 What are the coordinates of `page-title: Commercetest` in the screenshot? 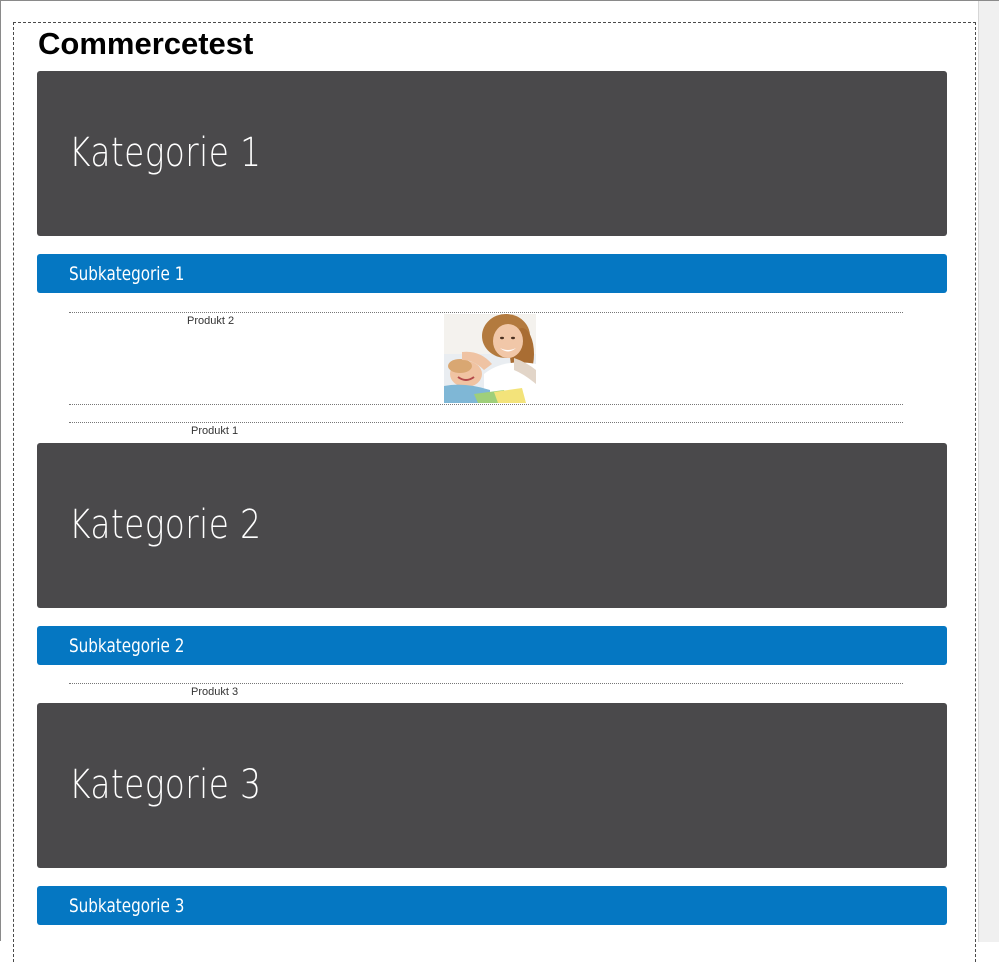 It's located at (146, 43).